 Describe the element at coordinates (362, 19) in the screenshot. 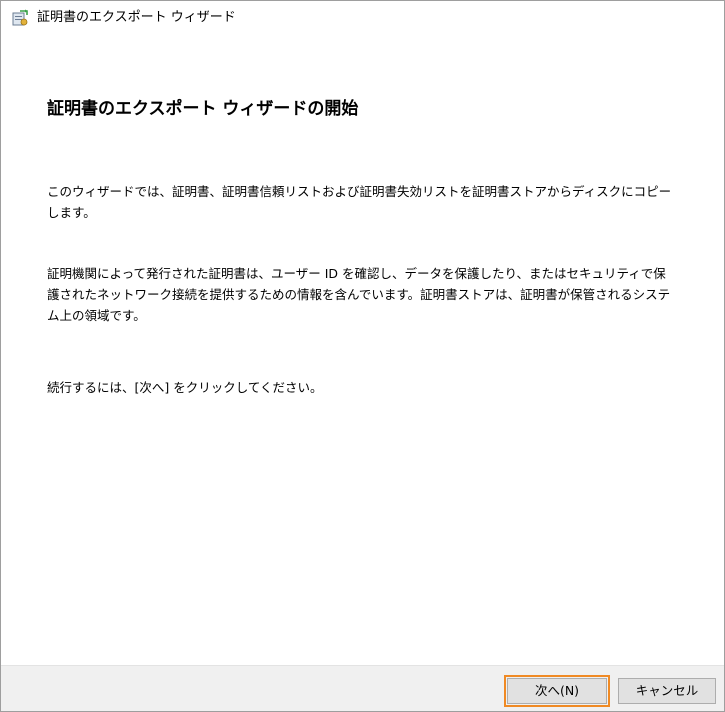

I see `title-bar: 証明書のエクスポート ウィザード` at that location.